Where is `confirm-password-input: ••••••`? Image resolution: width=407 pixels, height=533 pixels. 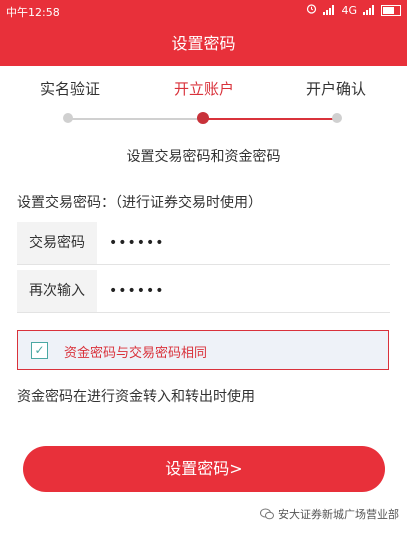 confirm-password-input: •••••• is located at coordinates (137, 291).